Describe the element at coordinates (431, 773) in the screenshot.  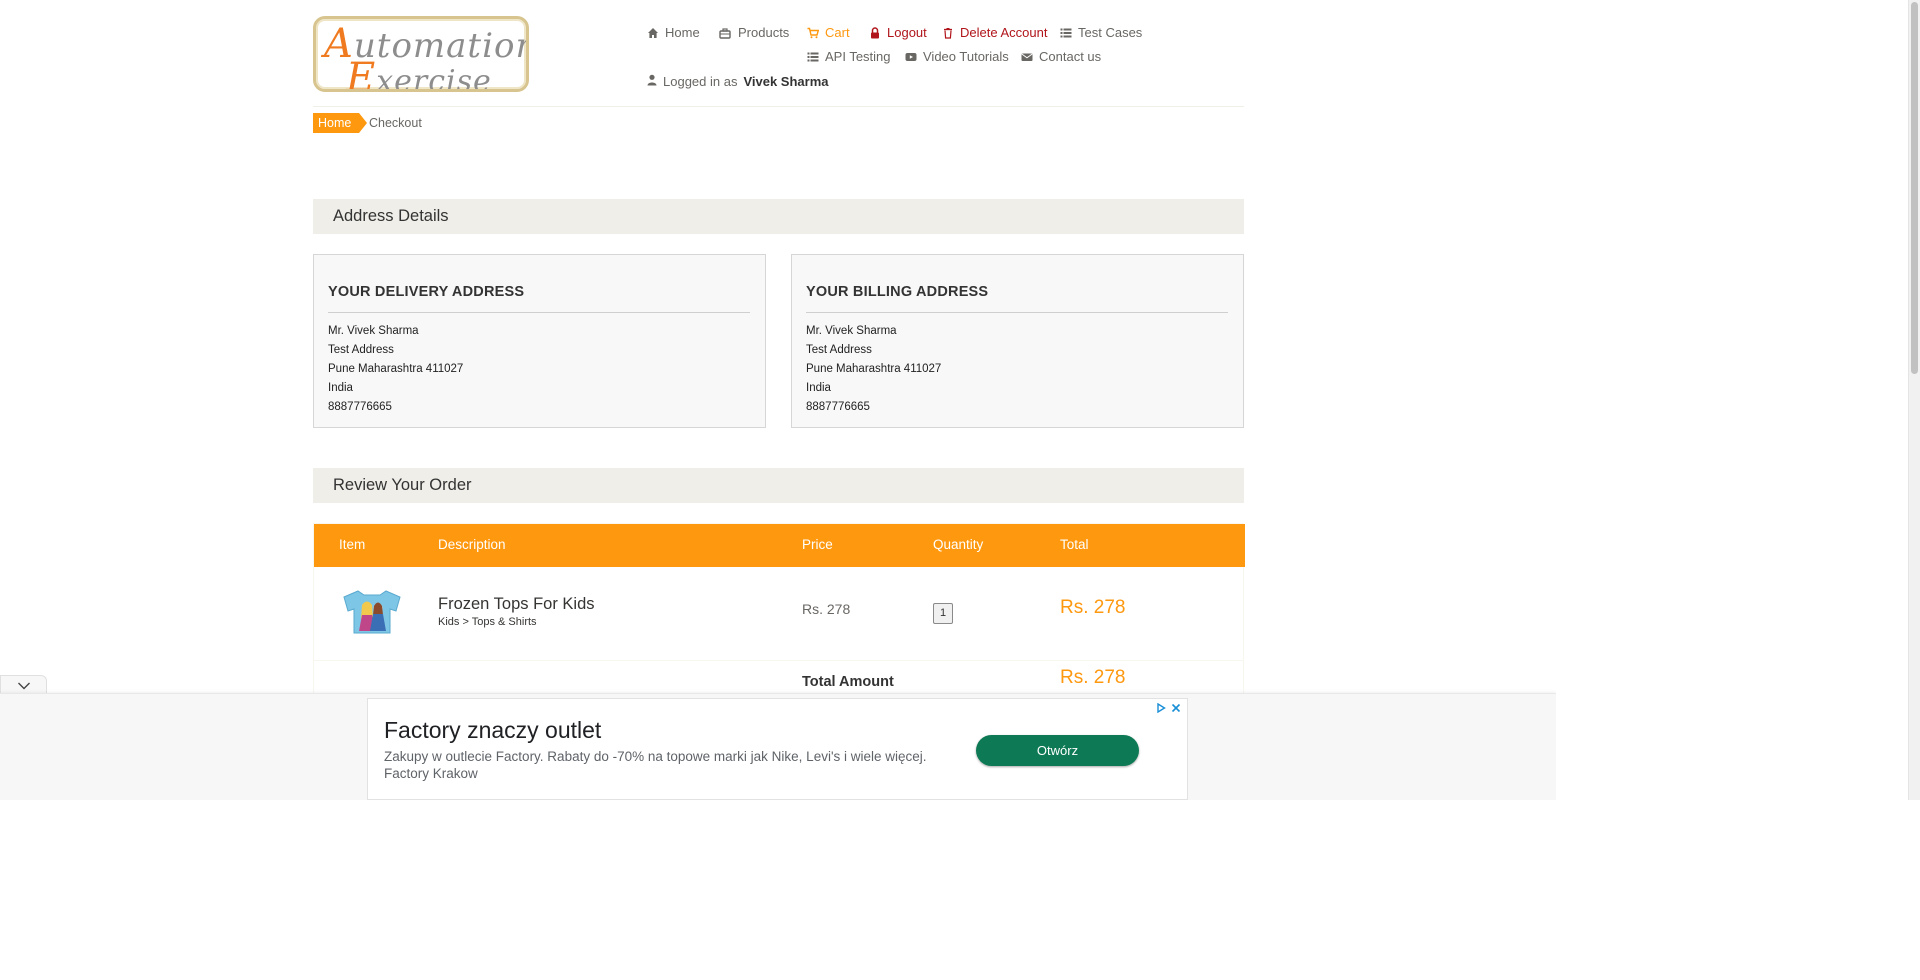
I see `ad-advertiser: Factory Krakow` at that location.